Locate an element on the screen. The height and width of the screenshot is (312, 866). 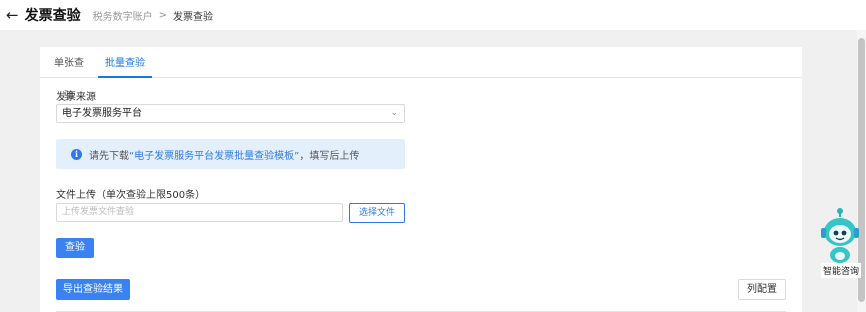
arrow-left-icon: ← is located at coordinates (12, 15).